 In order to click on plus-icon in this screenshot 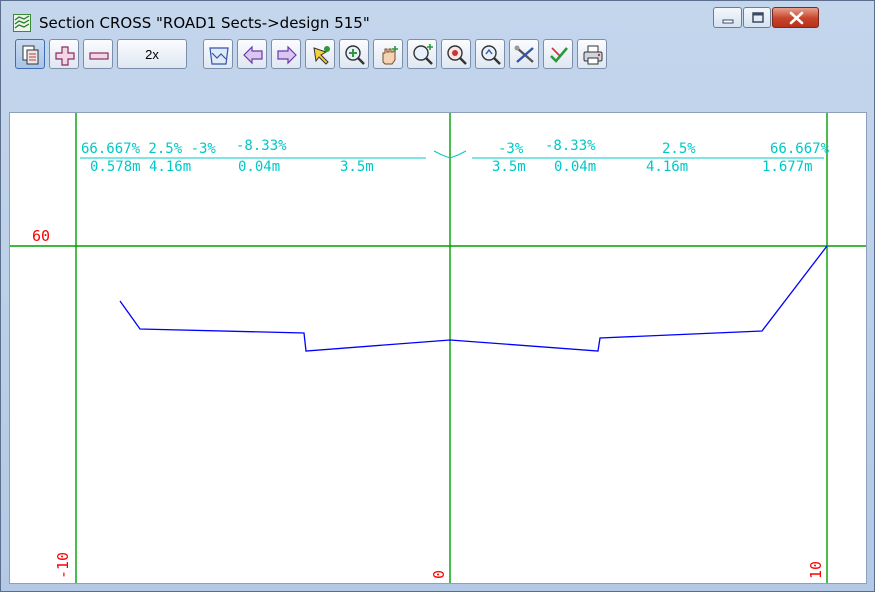, I will do `click(65, 56)`.